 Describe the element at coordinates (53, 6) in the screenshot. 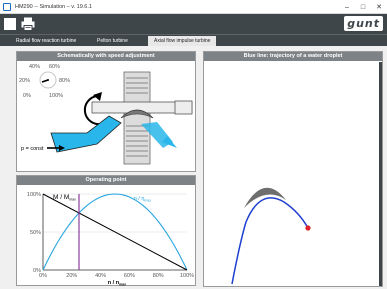

I see `window-title: HM290 -- Simulation – v. 19.6.1` at that location.